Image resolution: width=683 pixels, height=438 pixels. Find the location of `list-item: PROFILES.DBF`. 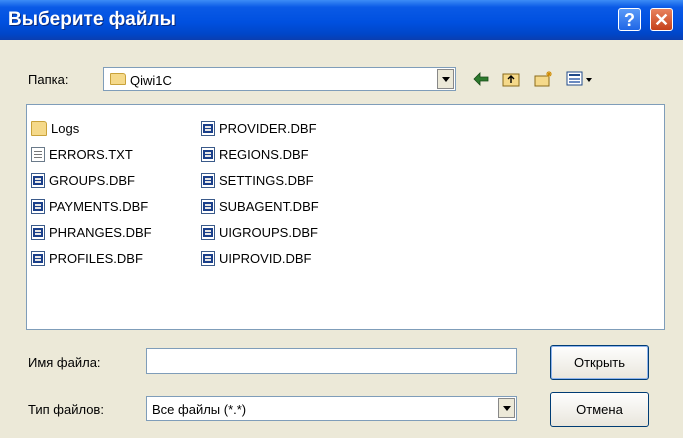

list-item: PROFILES.DBF is located at coordinates (87, 258).